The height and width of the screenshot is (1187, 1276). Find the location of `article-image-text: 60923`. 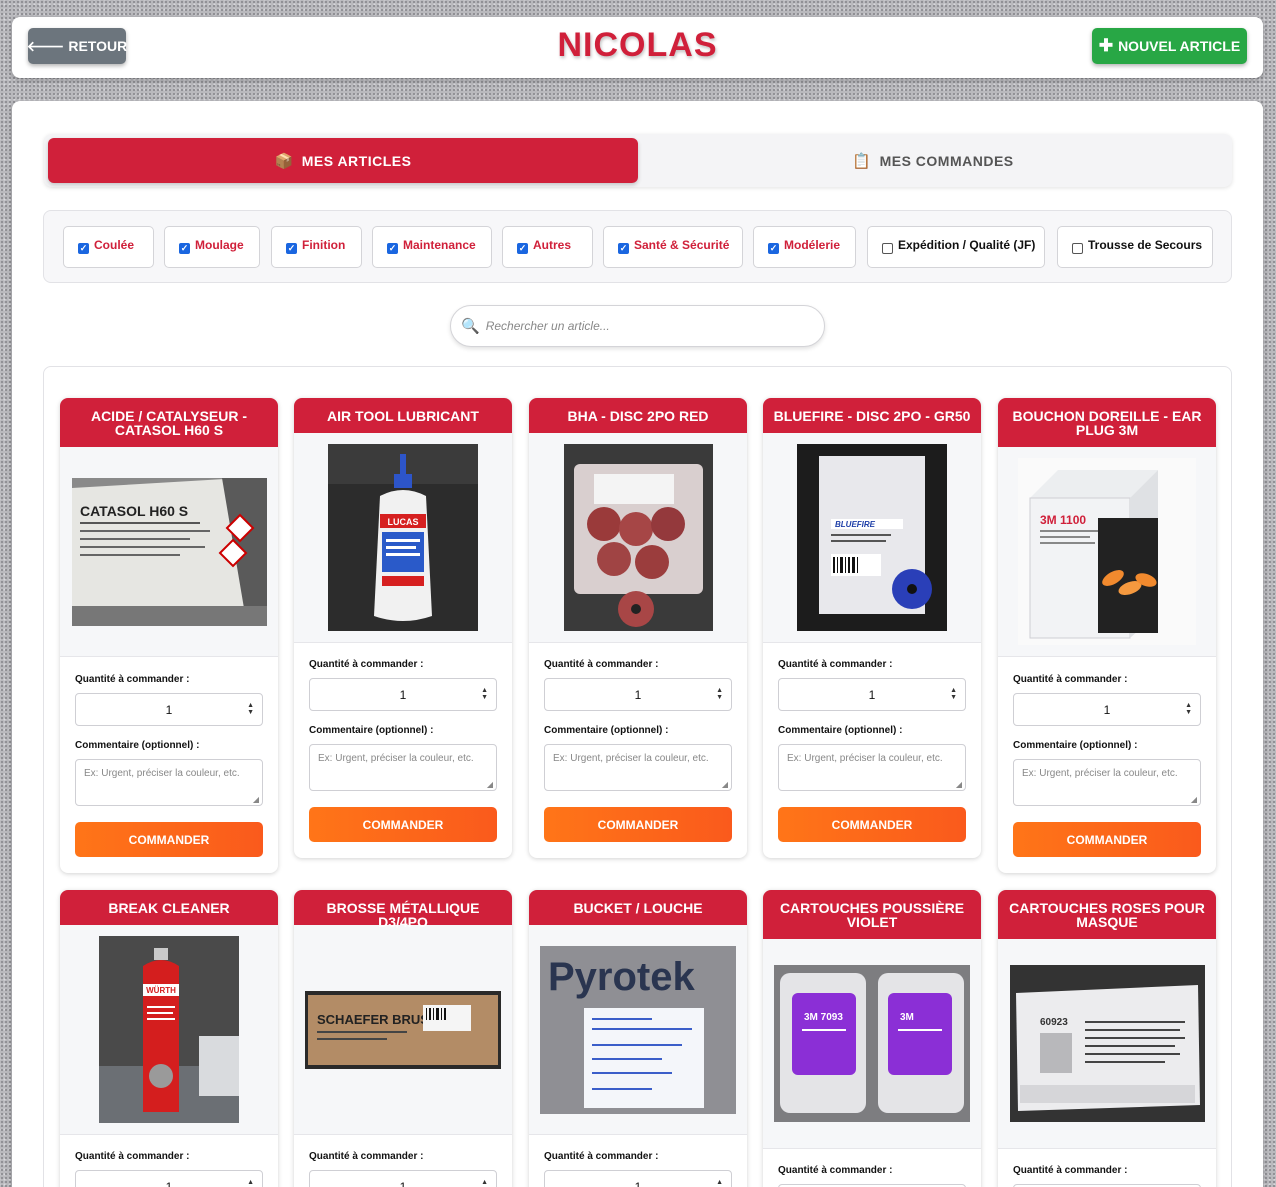

article-image-text: 60923 is located at coordinates (1054, 1022).